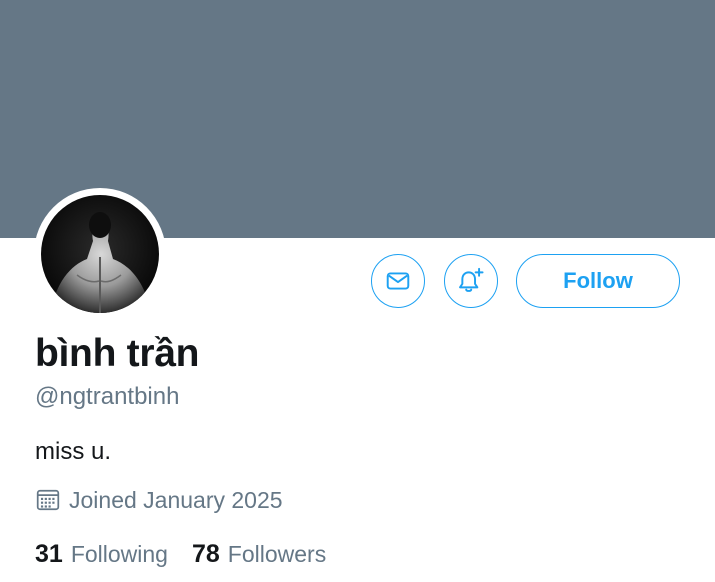 The image size is (715, 582). Describe the element at coordinates (277, 554) in the screenshot. I see `followers-label: Followers` at that location.